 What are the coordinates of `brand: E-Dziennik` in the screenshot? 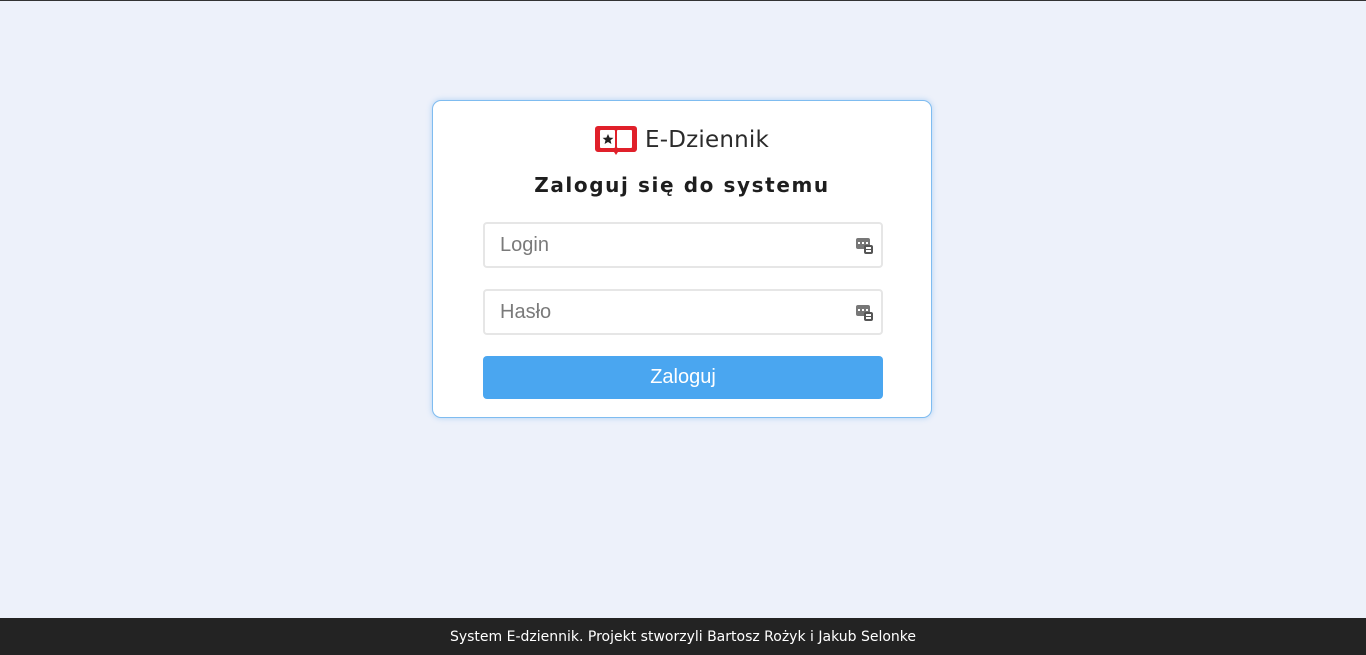 It's located at (682, 140).